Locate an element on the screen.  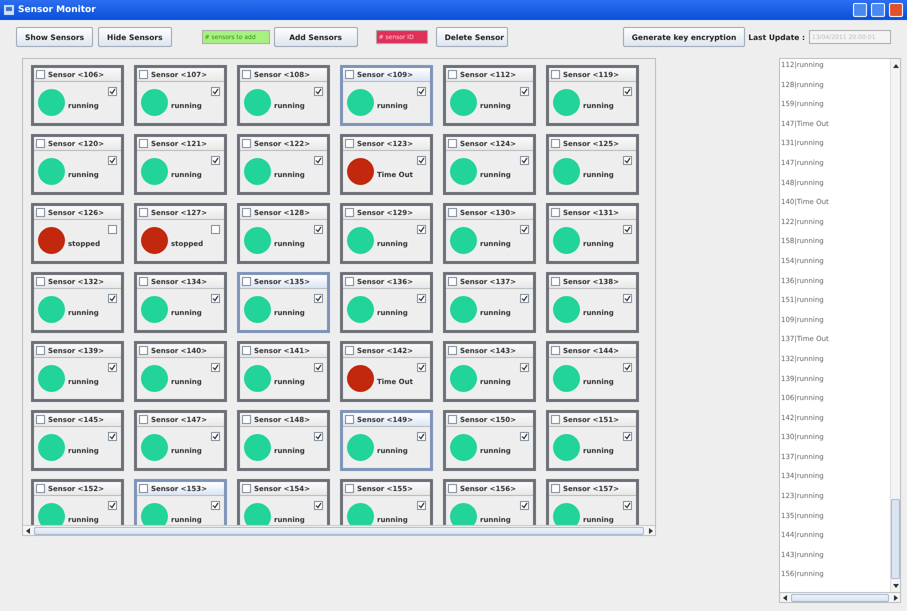
scroll-right-icon is located at coordinates (651, 531).